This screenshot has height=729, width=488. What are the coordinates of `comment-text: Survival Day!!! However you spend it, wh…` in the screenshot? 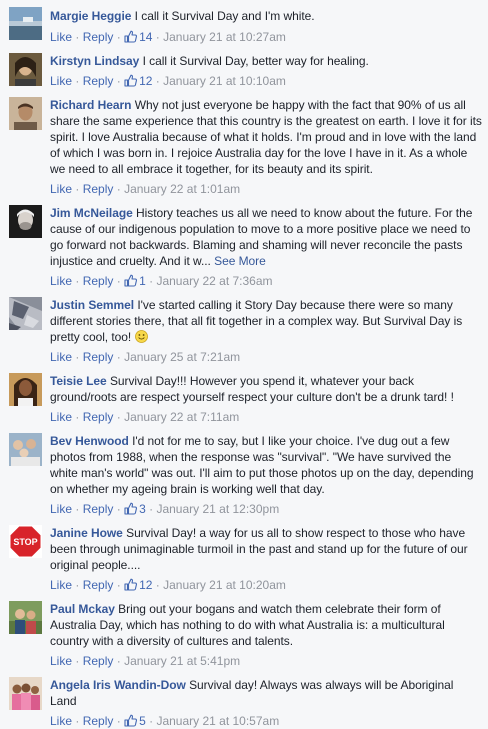 It's located at (252, 389).